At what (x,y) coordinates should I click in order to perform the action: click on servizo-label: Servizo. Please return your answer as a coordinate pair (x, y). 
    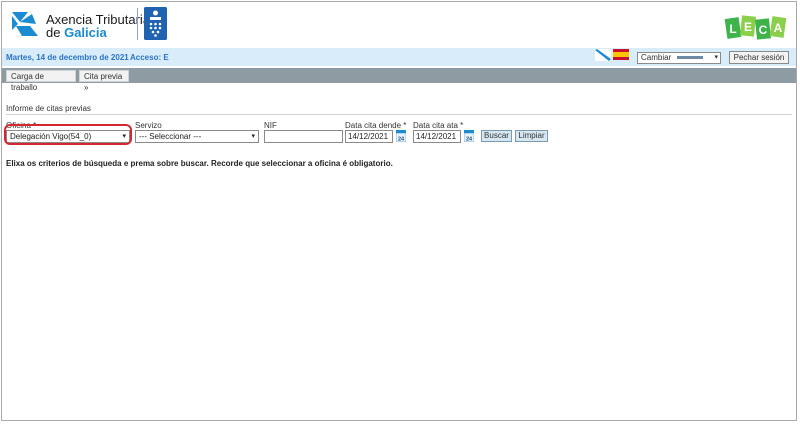
    Looking at the image, I should click on (148, 125).